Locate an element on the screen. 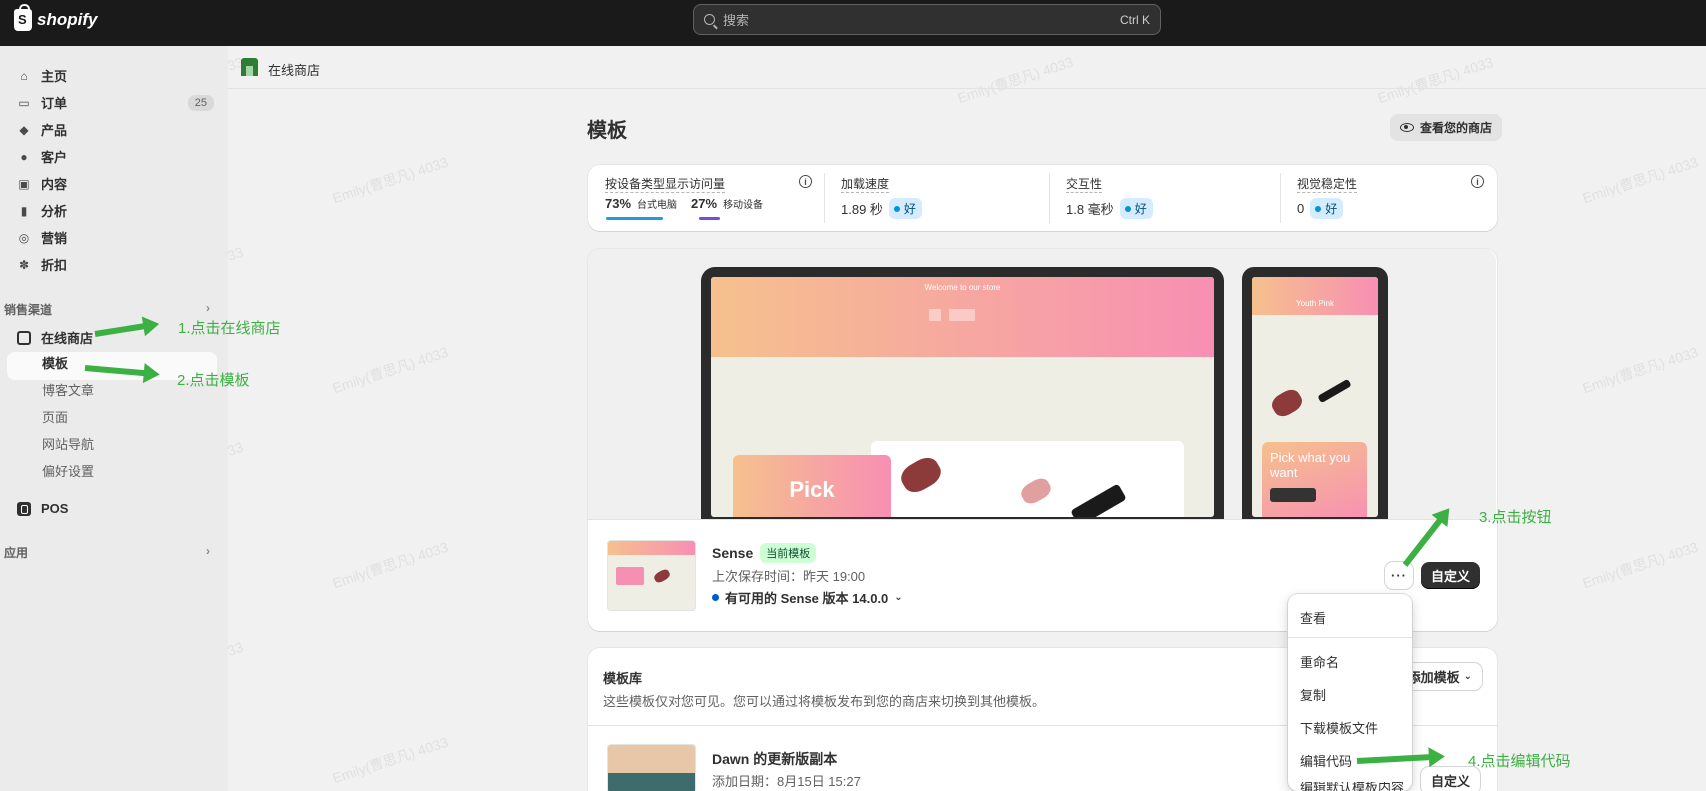  inbox-icon: ▭ is located at coordinates (24, 102).